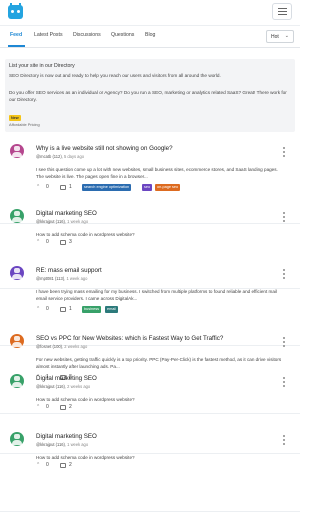 The width and height of the screenshot is (320, 518). I want to click on robot-logo-icon, so click(15, 11).